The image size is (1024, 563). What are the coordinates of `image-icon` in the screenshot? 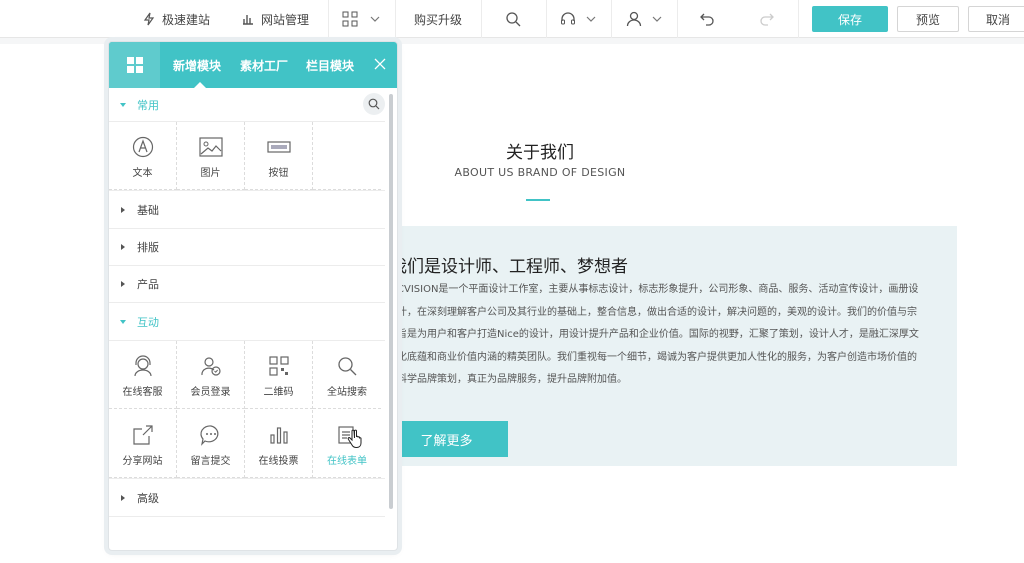 It's located at (210, 147).